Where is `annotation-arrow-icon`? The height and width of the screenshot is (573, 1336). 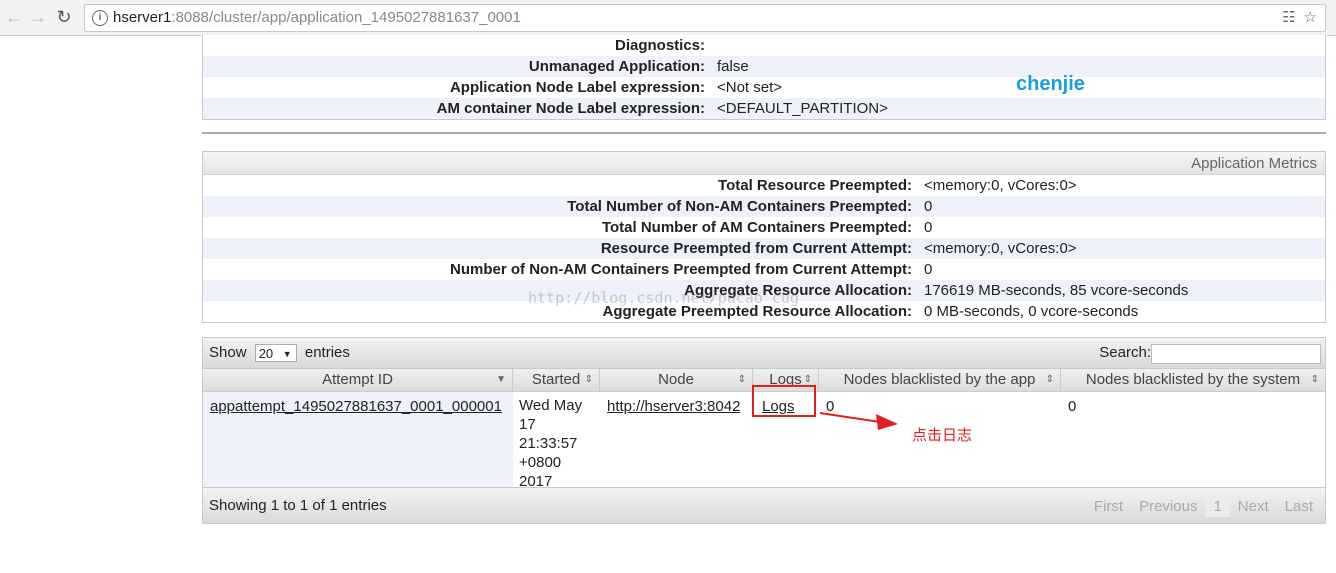 annotation-arrow-icon is located at coordinates (858, 421).